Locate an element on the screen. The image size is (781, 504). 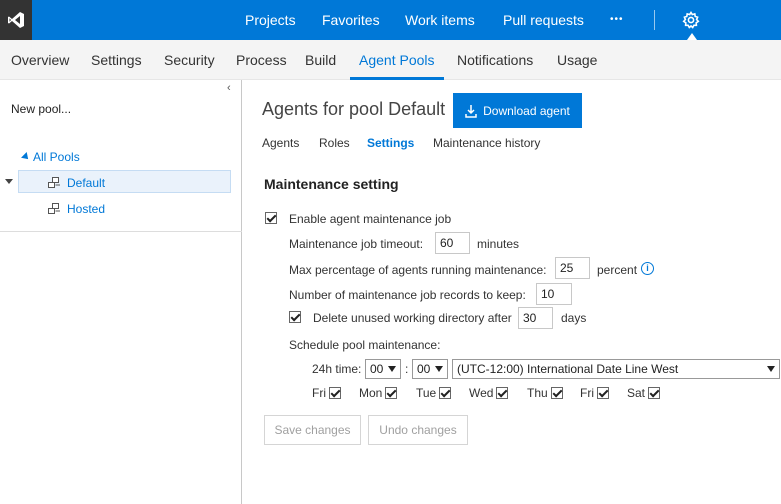
download-icon is located at coordinates (471, 111).